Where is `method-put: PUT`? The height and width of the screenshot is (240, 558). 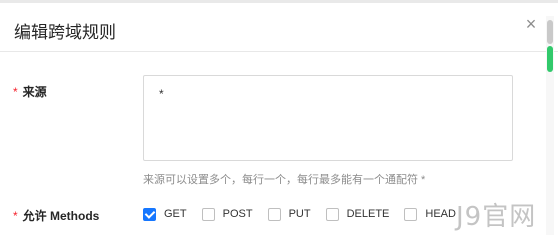 method-put: PUT is located at coordinates (289, 214).